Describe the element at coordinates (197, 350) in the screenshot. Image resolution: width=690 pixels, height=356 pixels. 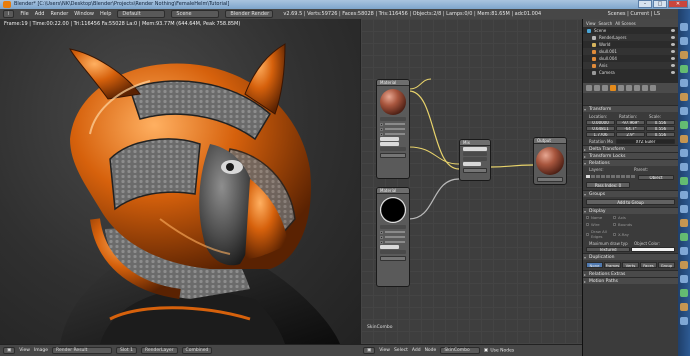
I see `render-pass-dropdown: Combined` at that location.